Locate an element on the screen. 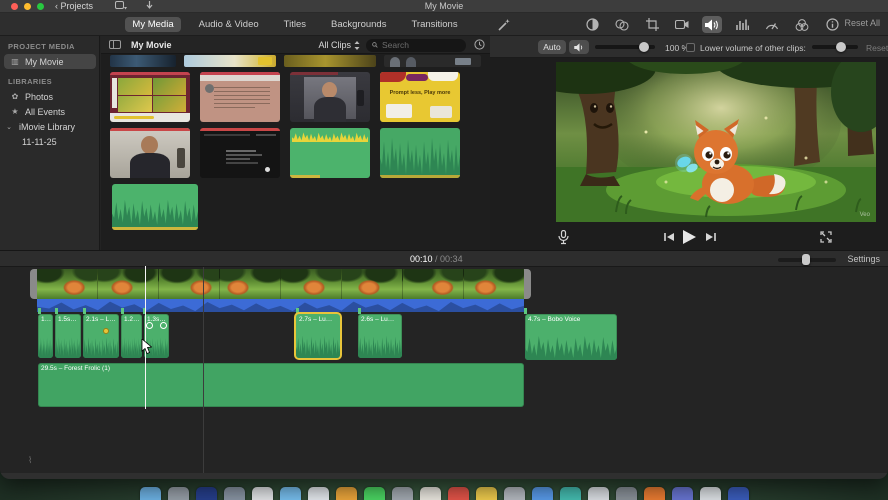  media-thumb-document is located at coordinates (240, 97).